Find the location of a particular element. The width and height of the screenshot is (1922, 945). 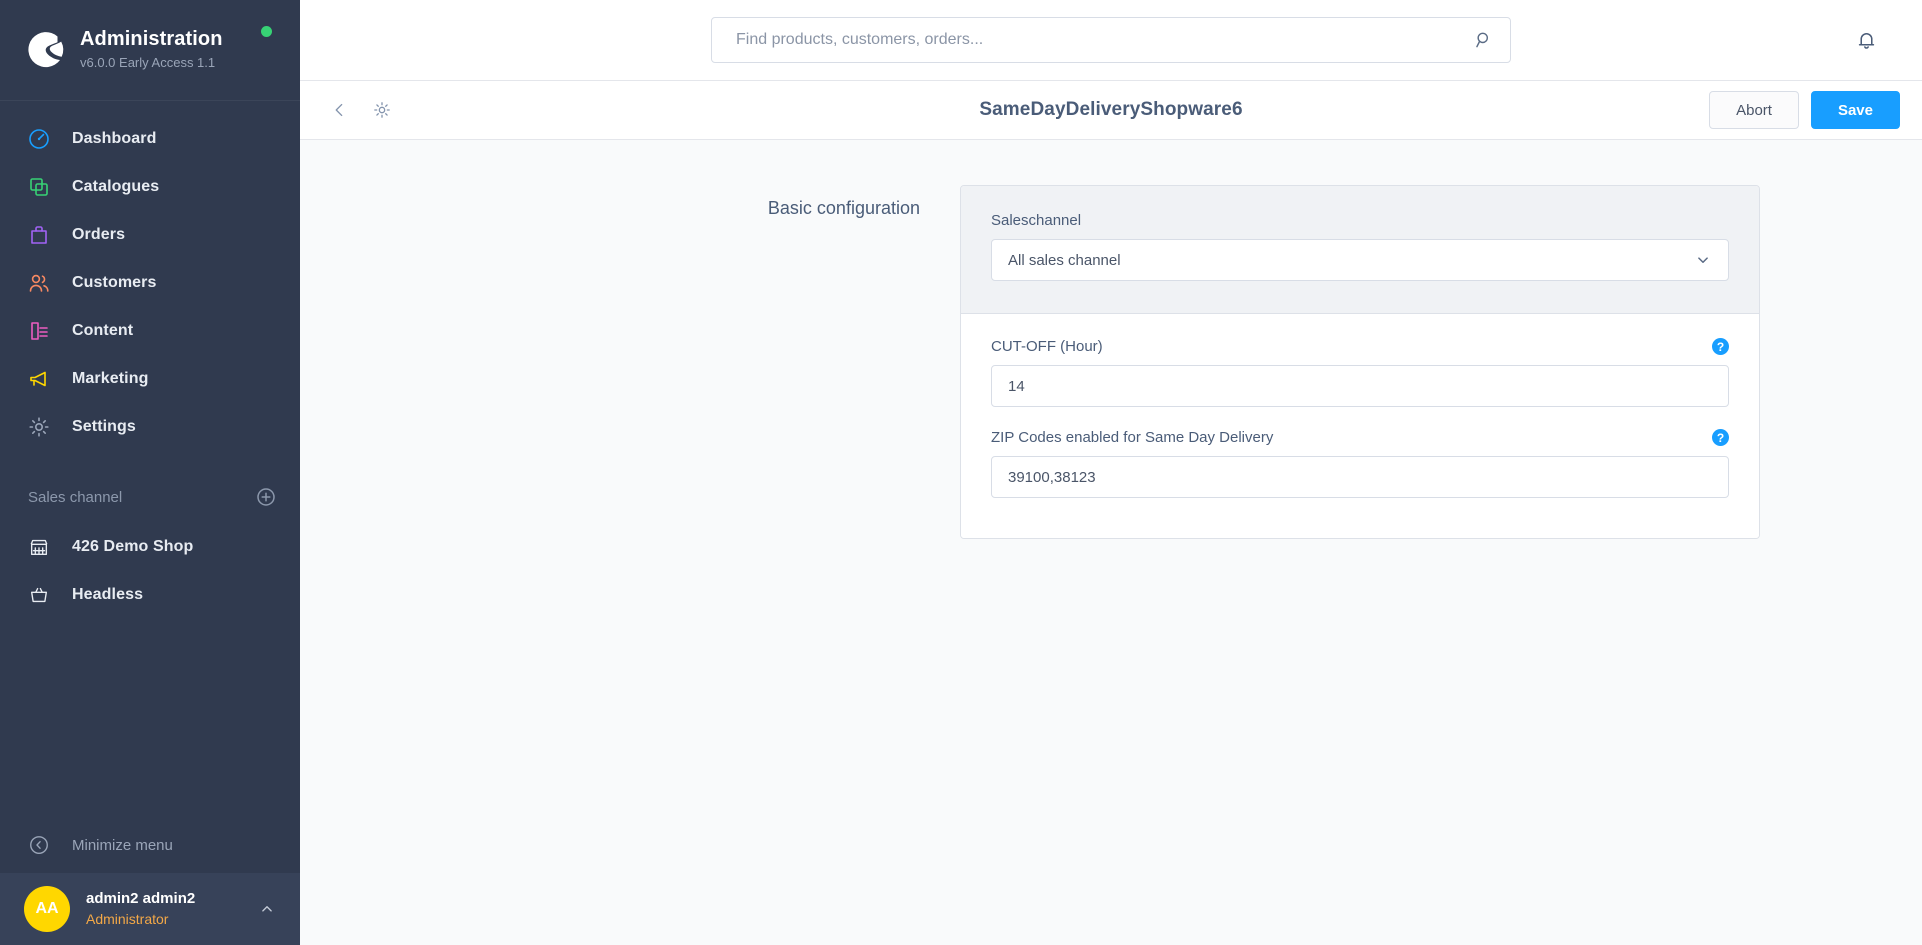

sidebar-item-label: Orders is located at coordinates (99, 234).